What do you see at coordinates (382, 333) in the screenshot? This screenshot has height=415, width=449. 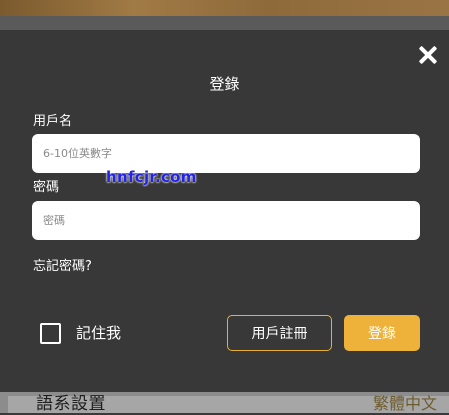 I see `login-button: 登錄` at bounding box center [382, 333].